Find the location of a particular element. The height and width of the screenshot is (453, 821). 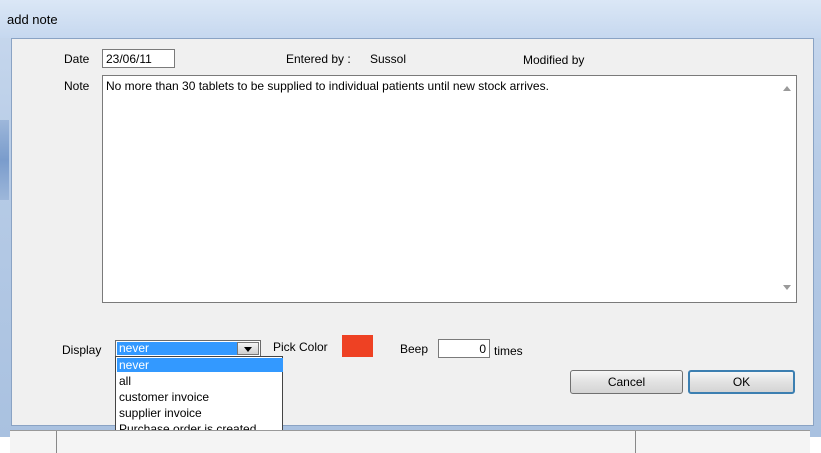

beep-times-label: times is located at coordinates (508, 351).